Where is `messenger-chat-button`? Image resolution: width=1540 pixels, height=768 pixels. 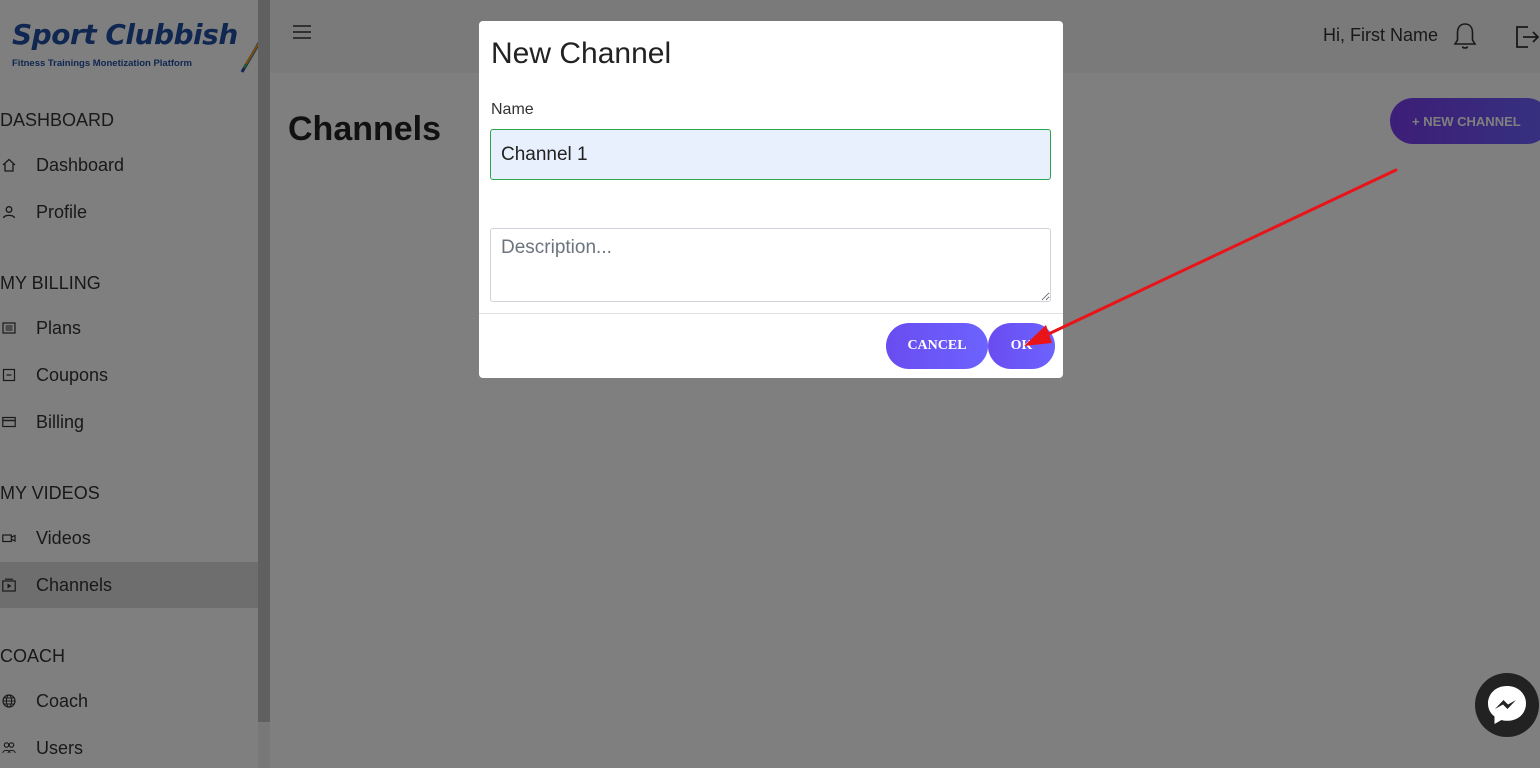
messenger-chat-button is located at coordinates (1507, 705).